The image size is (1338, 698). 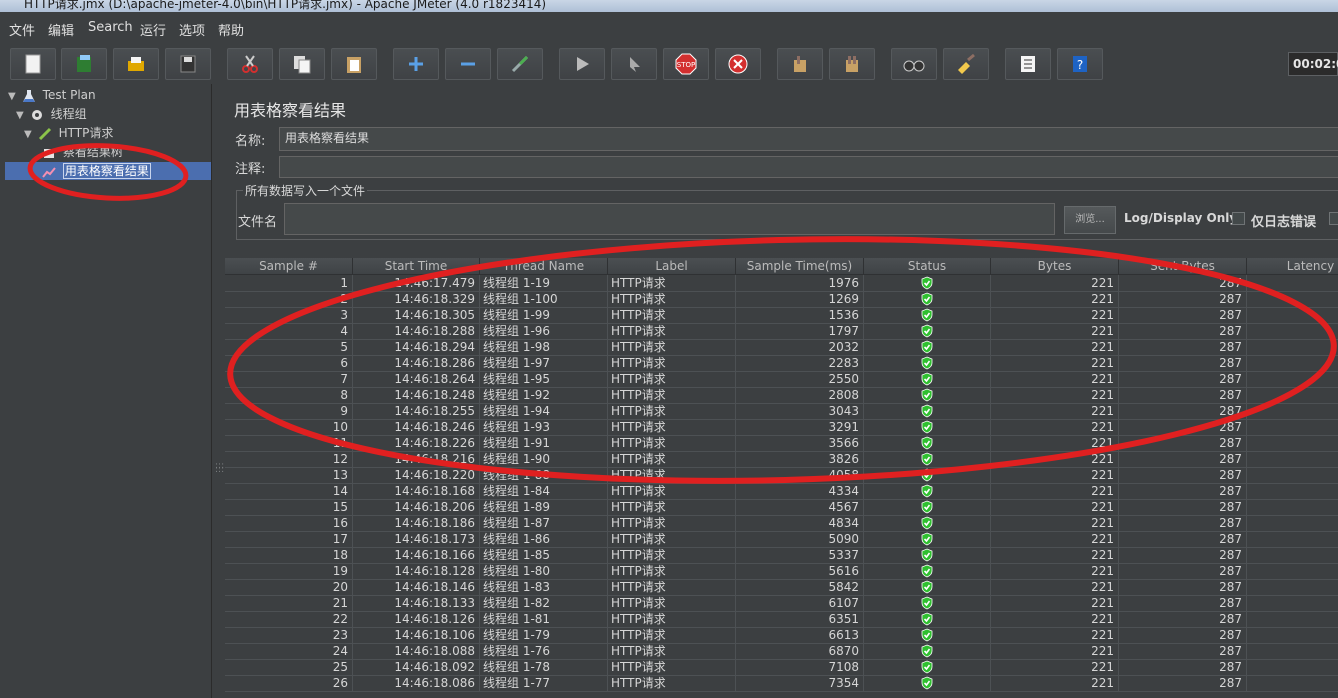 What do you see at coordinates (852, 64) in the screenshot?
I see `clear-all-button` at bounding box center [852, 64].